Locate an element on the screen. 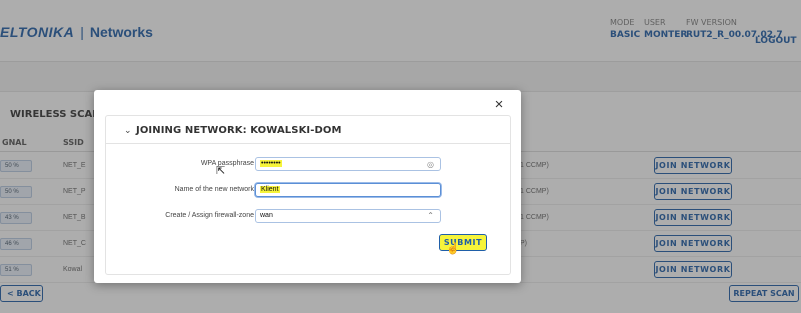  chevron-up-icon: ⌃ is located at coordinates (430, 215).